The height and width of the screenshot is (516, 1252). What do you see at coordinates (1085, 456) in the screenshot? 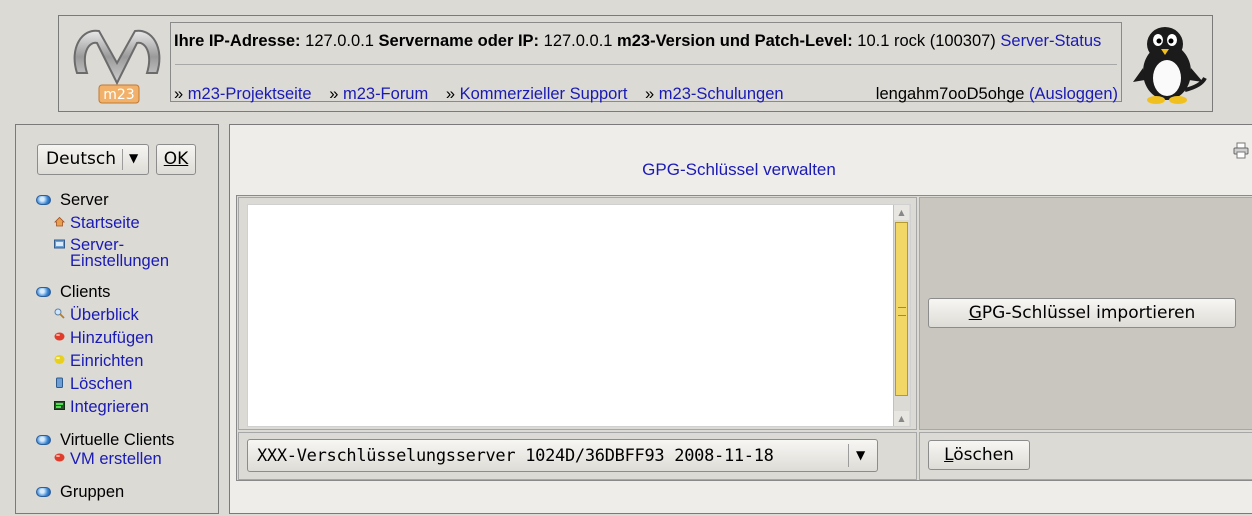
I see `delete-cell: Löschen` at bounding box center [1085, 456].